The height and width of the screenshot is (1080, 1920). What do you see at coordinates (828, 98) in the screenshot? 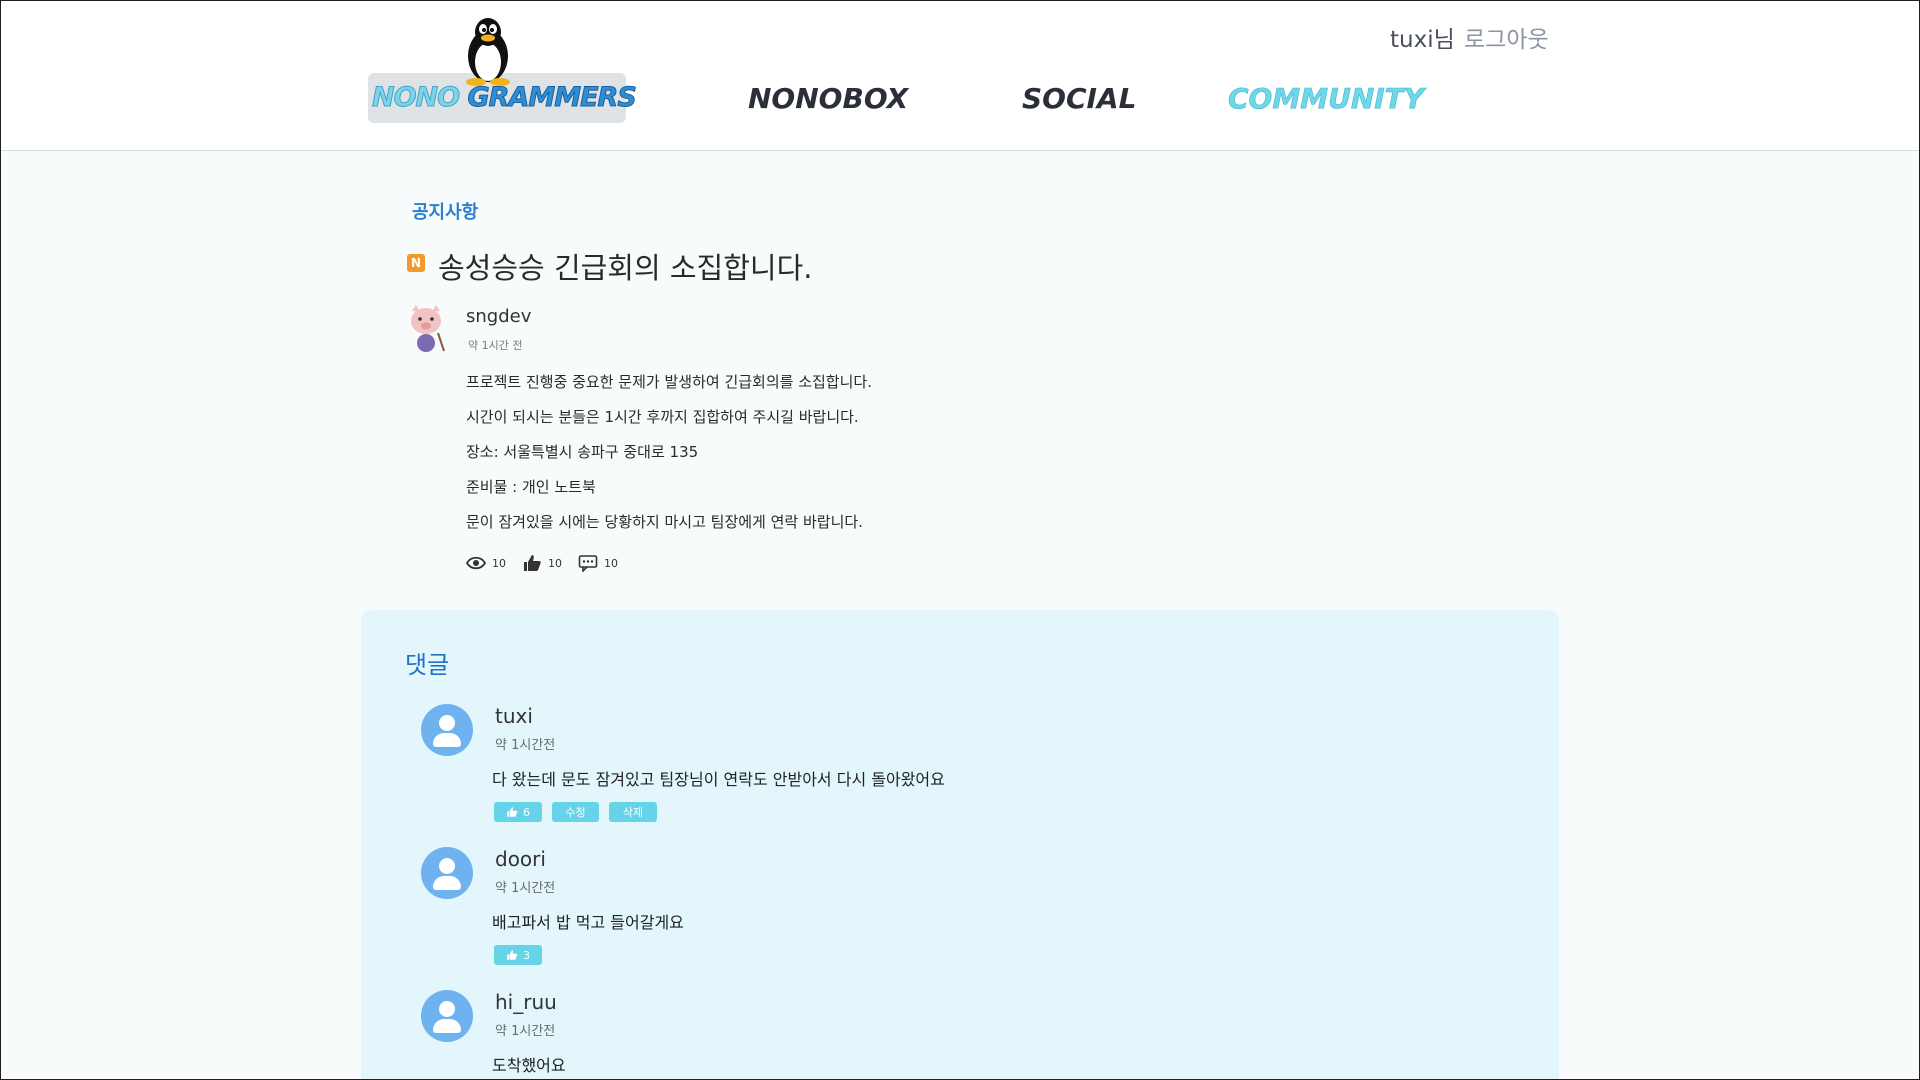
I see `nav-nonobox: NONOBOX` at bounding box center [828, 98].